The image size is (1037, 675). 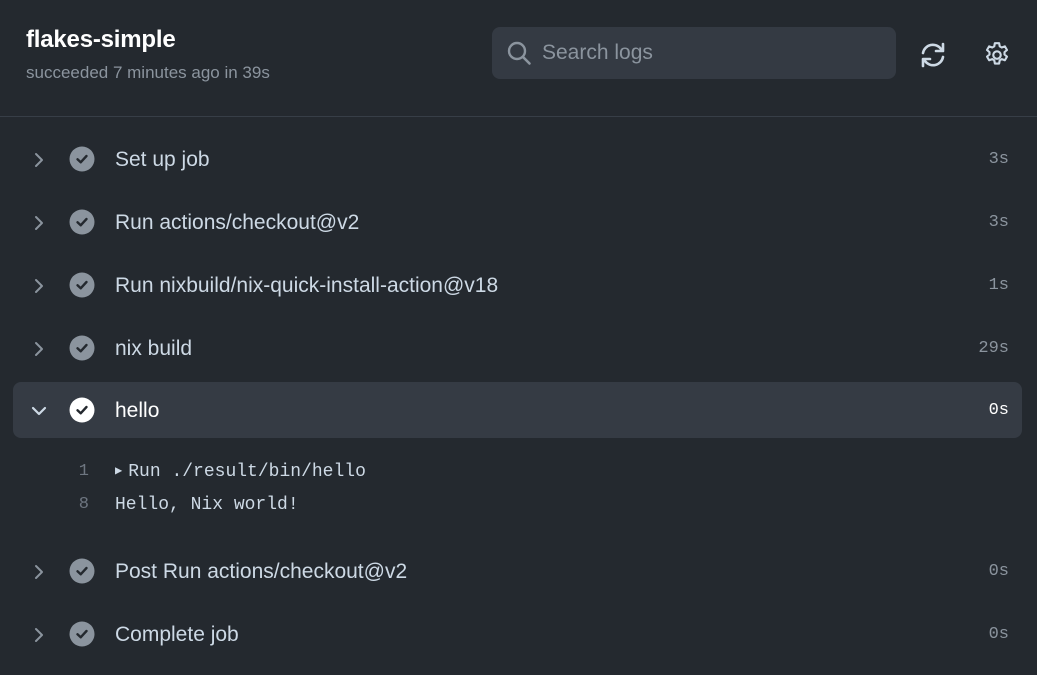 I want to click on step-post-run-checkout: Post Run actions/checkout@v2 0s, so click(x=517, y=571).